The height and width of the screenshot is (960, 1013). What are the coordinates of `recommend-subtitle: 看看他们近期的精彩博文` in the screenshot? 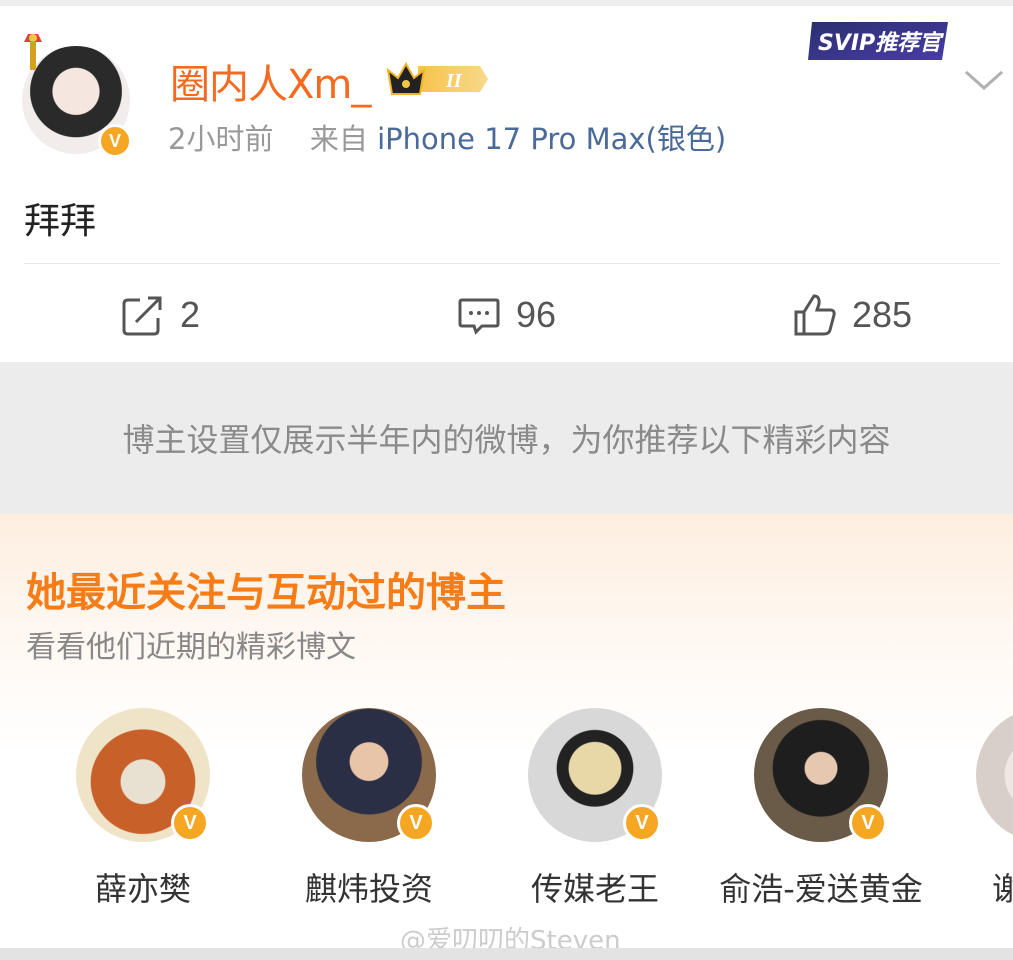 It's located at (191, 647).